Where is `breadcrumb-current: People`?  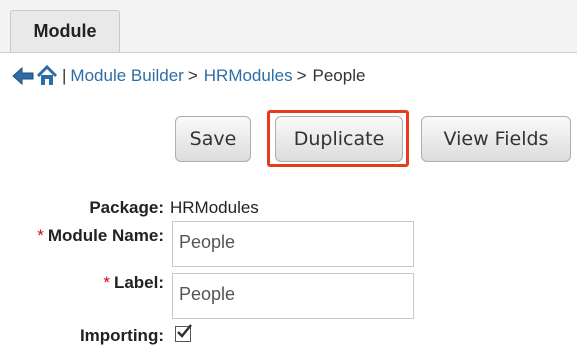
breadcrumb-current: People is located at coordinates (339, 75).